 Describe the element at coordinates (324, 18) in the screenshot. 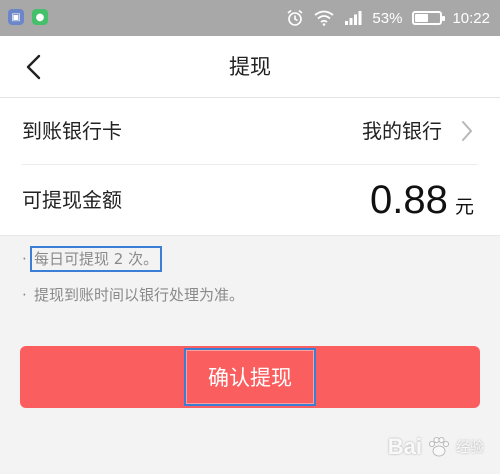

I see `wifi-icon` at that location.